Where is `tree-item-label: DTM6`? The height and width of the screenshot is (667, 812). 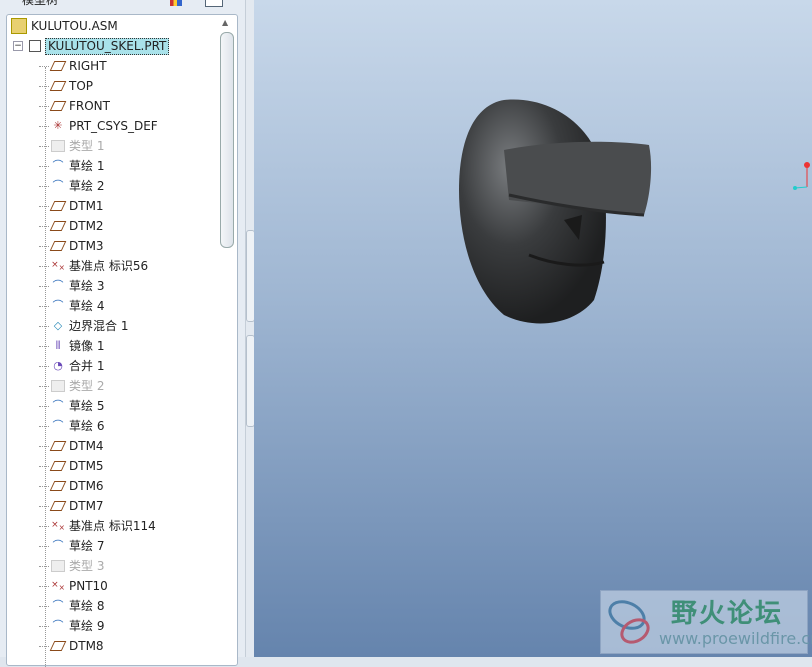
tree-item-label: DTM6 is located at coordinates (86, 486).